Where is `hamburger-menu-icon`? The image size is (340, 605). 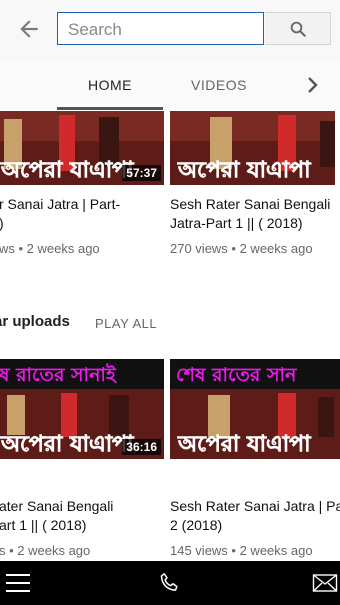
hamburger-menu-icon is located at coordinates (18, 583).